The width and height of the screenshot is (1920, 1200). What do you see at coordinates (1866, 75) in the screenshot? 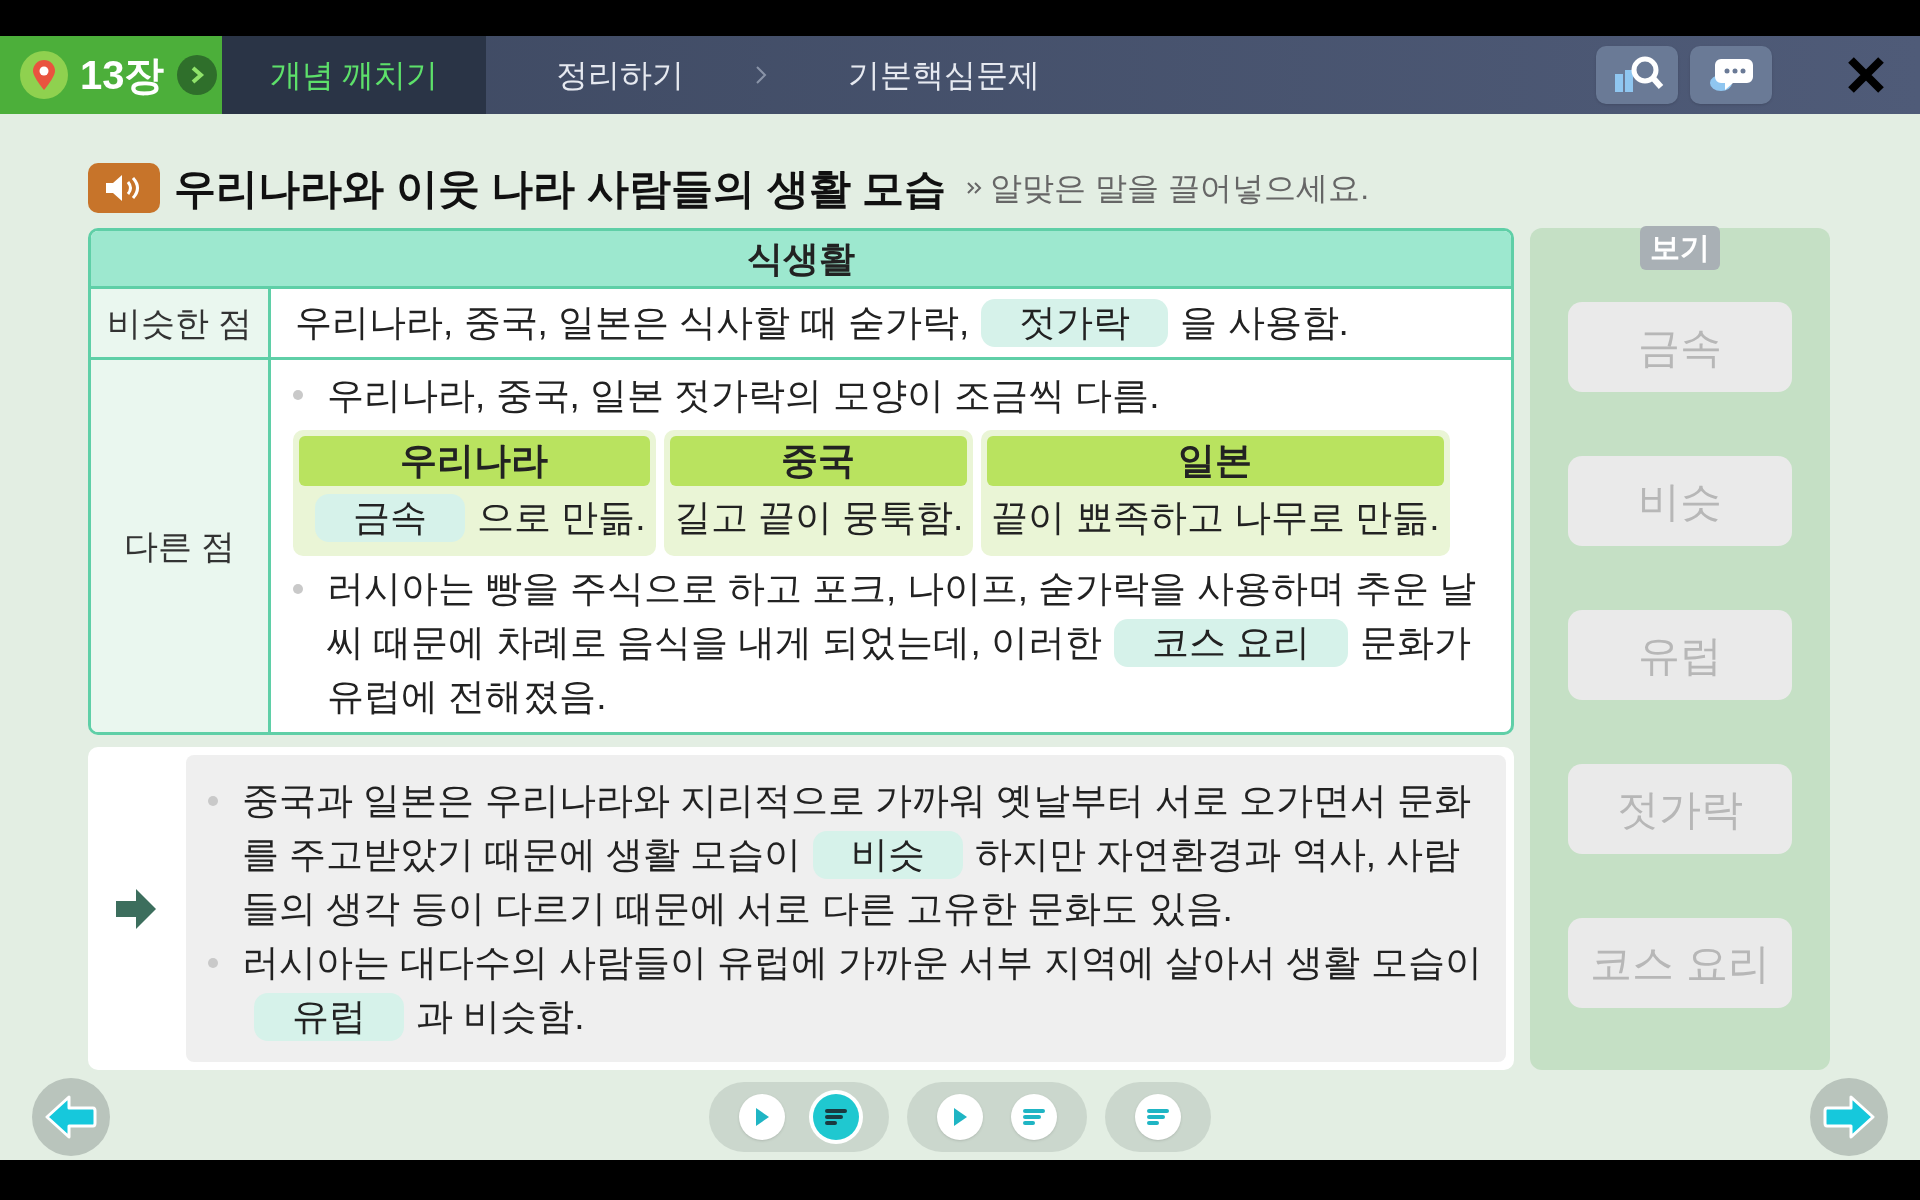
I see `close-icon` at bounding box center [1866, 75].